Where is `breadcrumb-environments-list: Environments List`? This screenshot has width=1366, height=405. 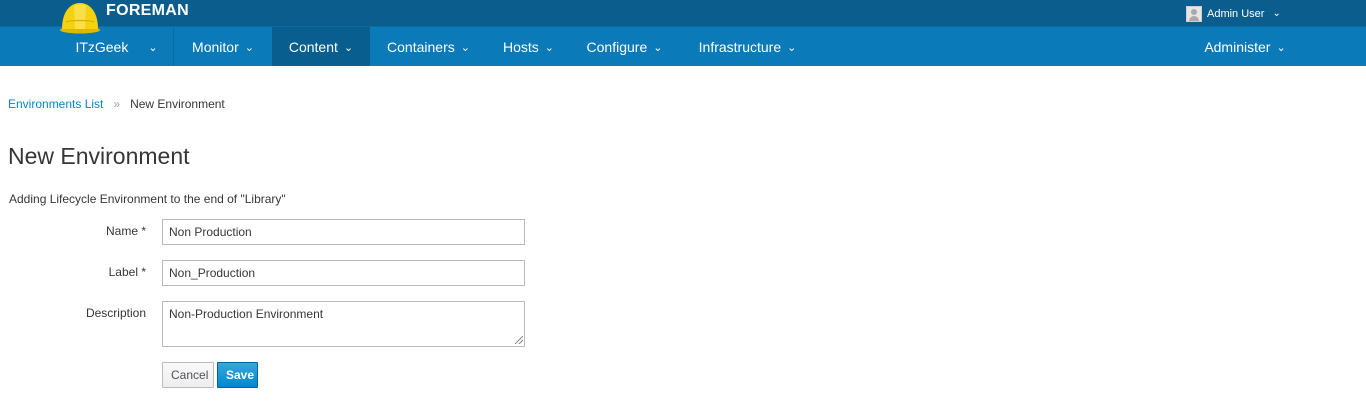
breadcrumb-environments-list: Environments List is located at coordinates (55, 104).